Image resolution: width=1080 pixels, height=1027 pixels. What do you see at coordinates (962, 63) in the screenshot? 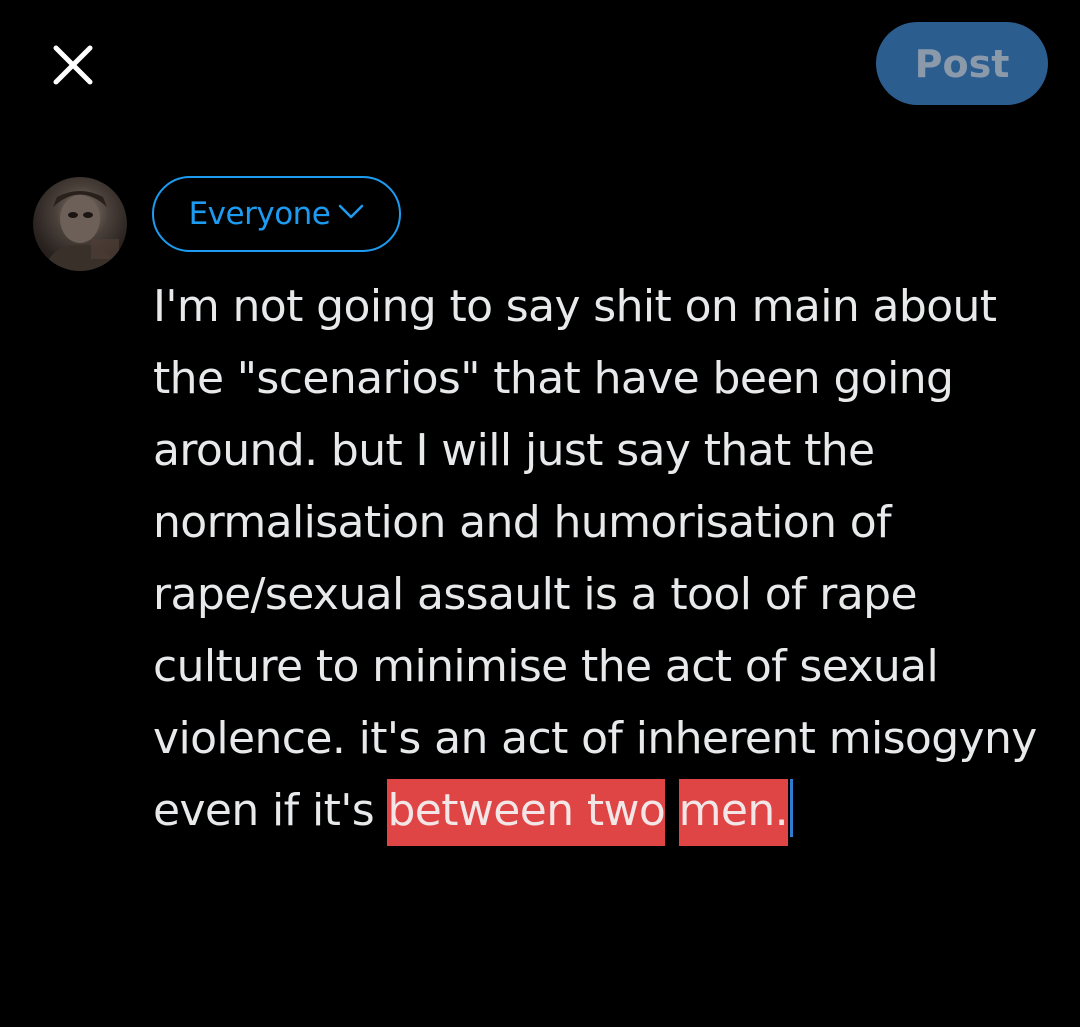
I see `post-button: Post` at bounding box center [962, 63].